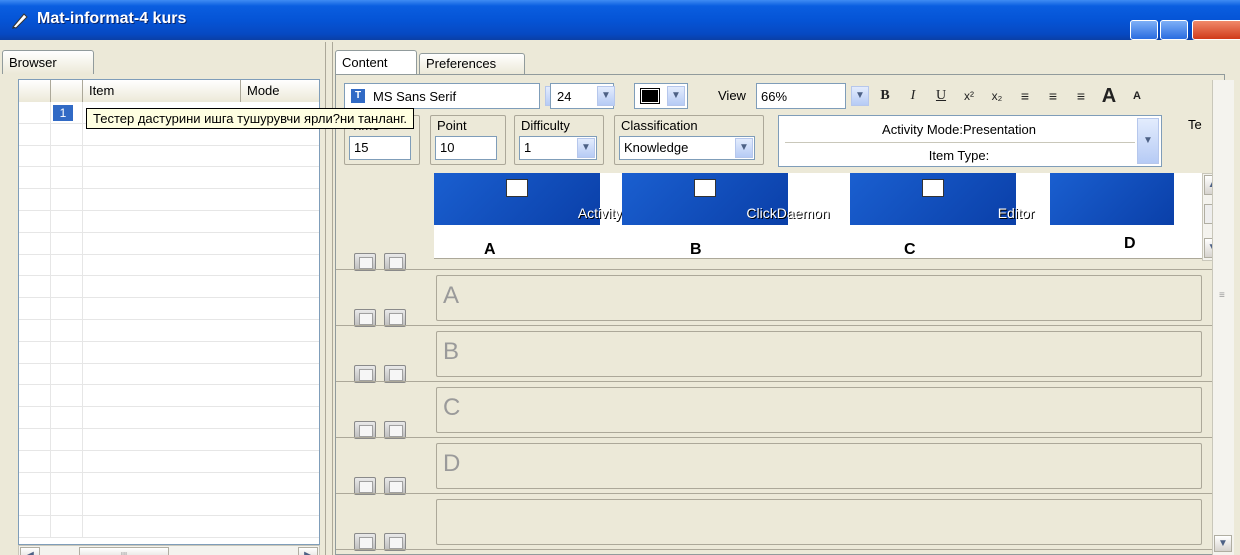 The image size is (1240, 555). I want to click on scroll-left-icon: ◀, so click(30, 551).